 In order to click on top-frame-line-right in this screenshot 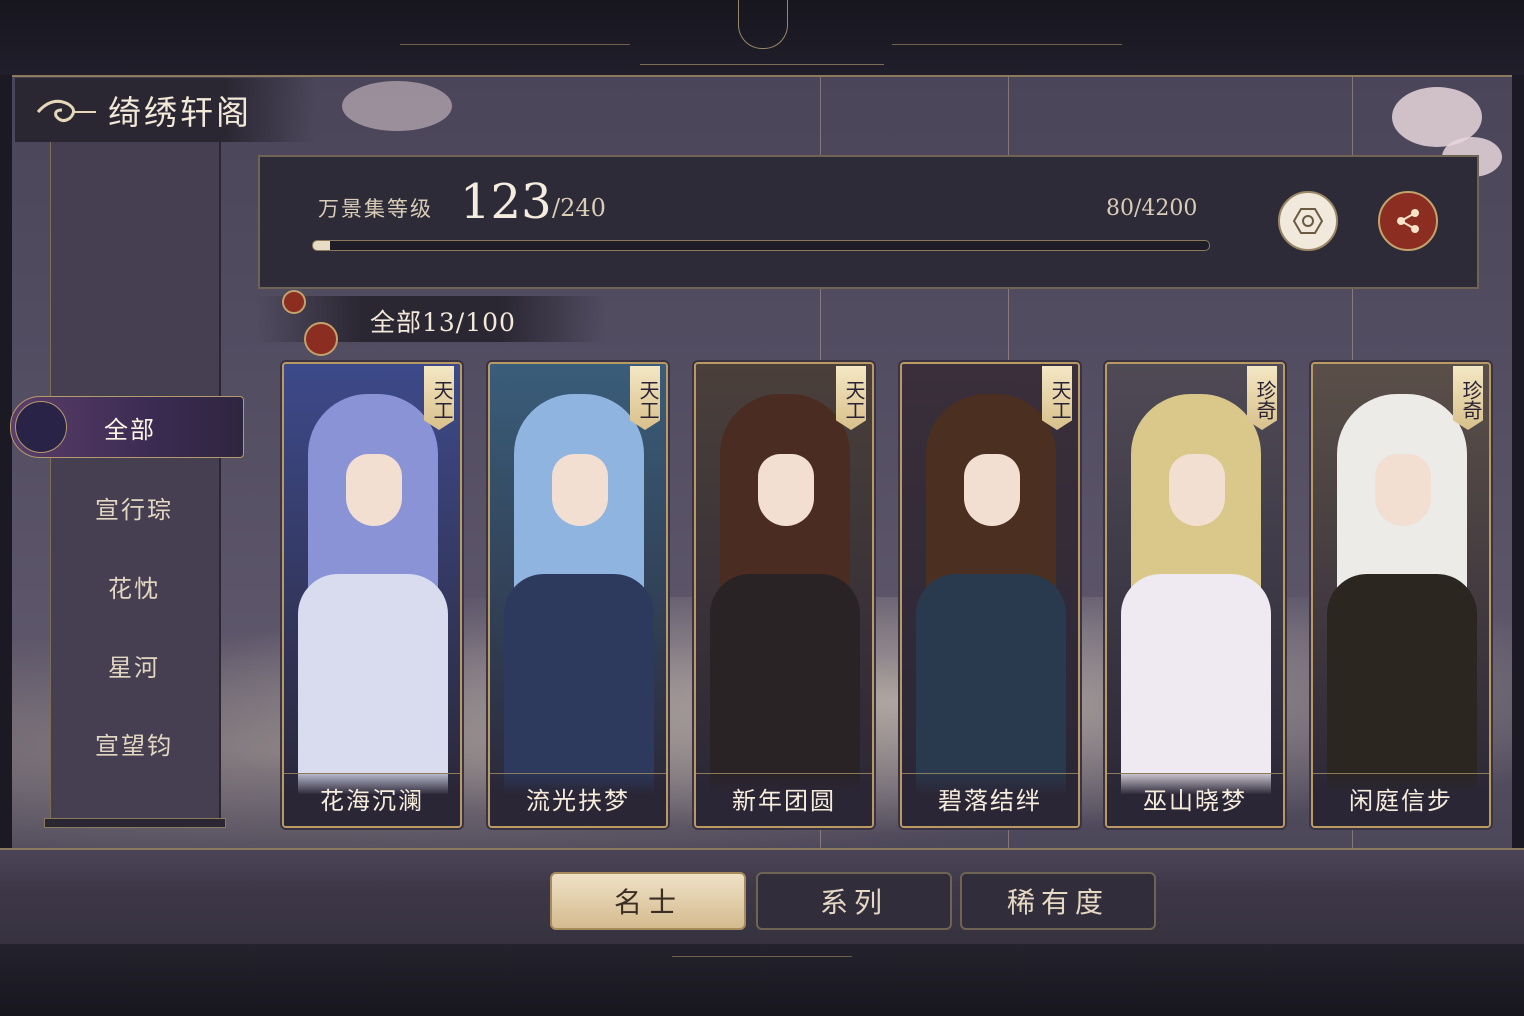, I will do `click(1007, 44)`.